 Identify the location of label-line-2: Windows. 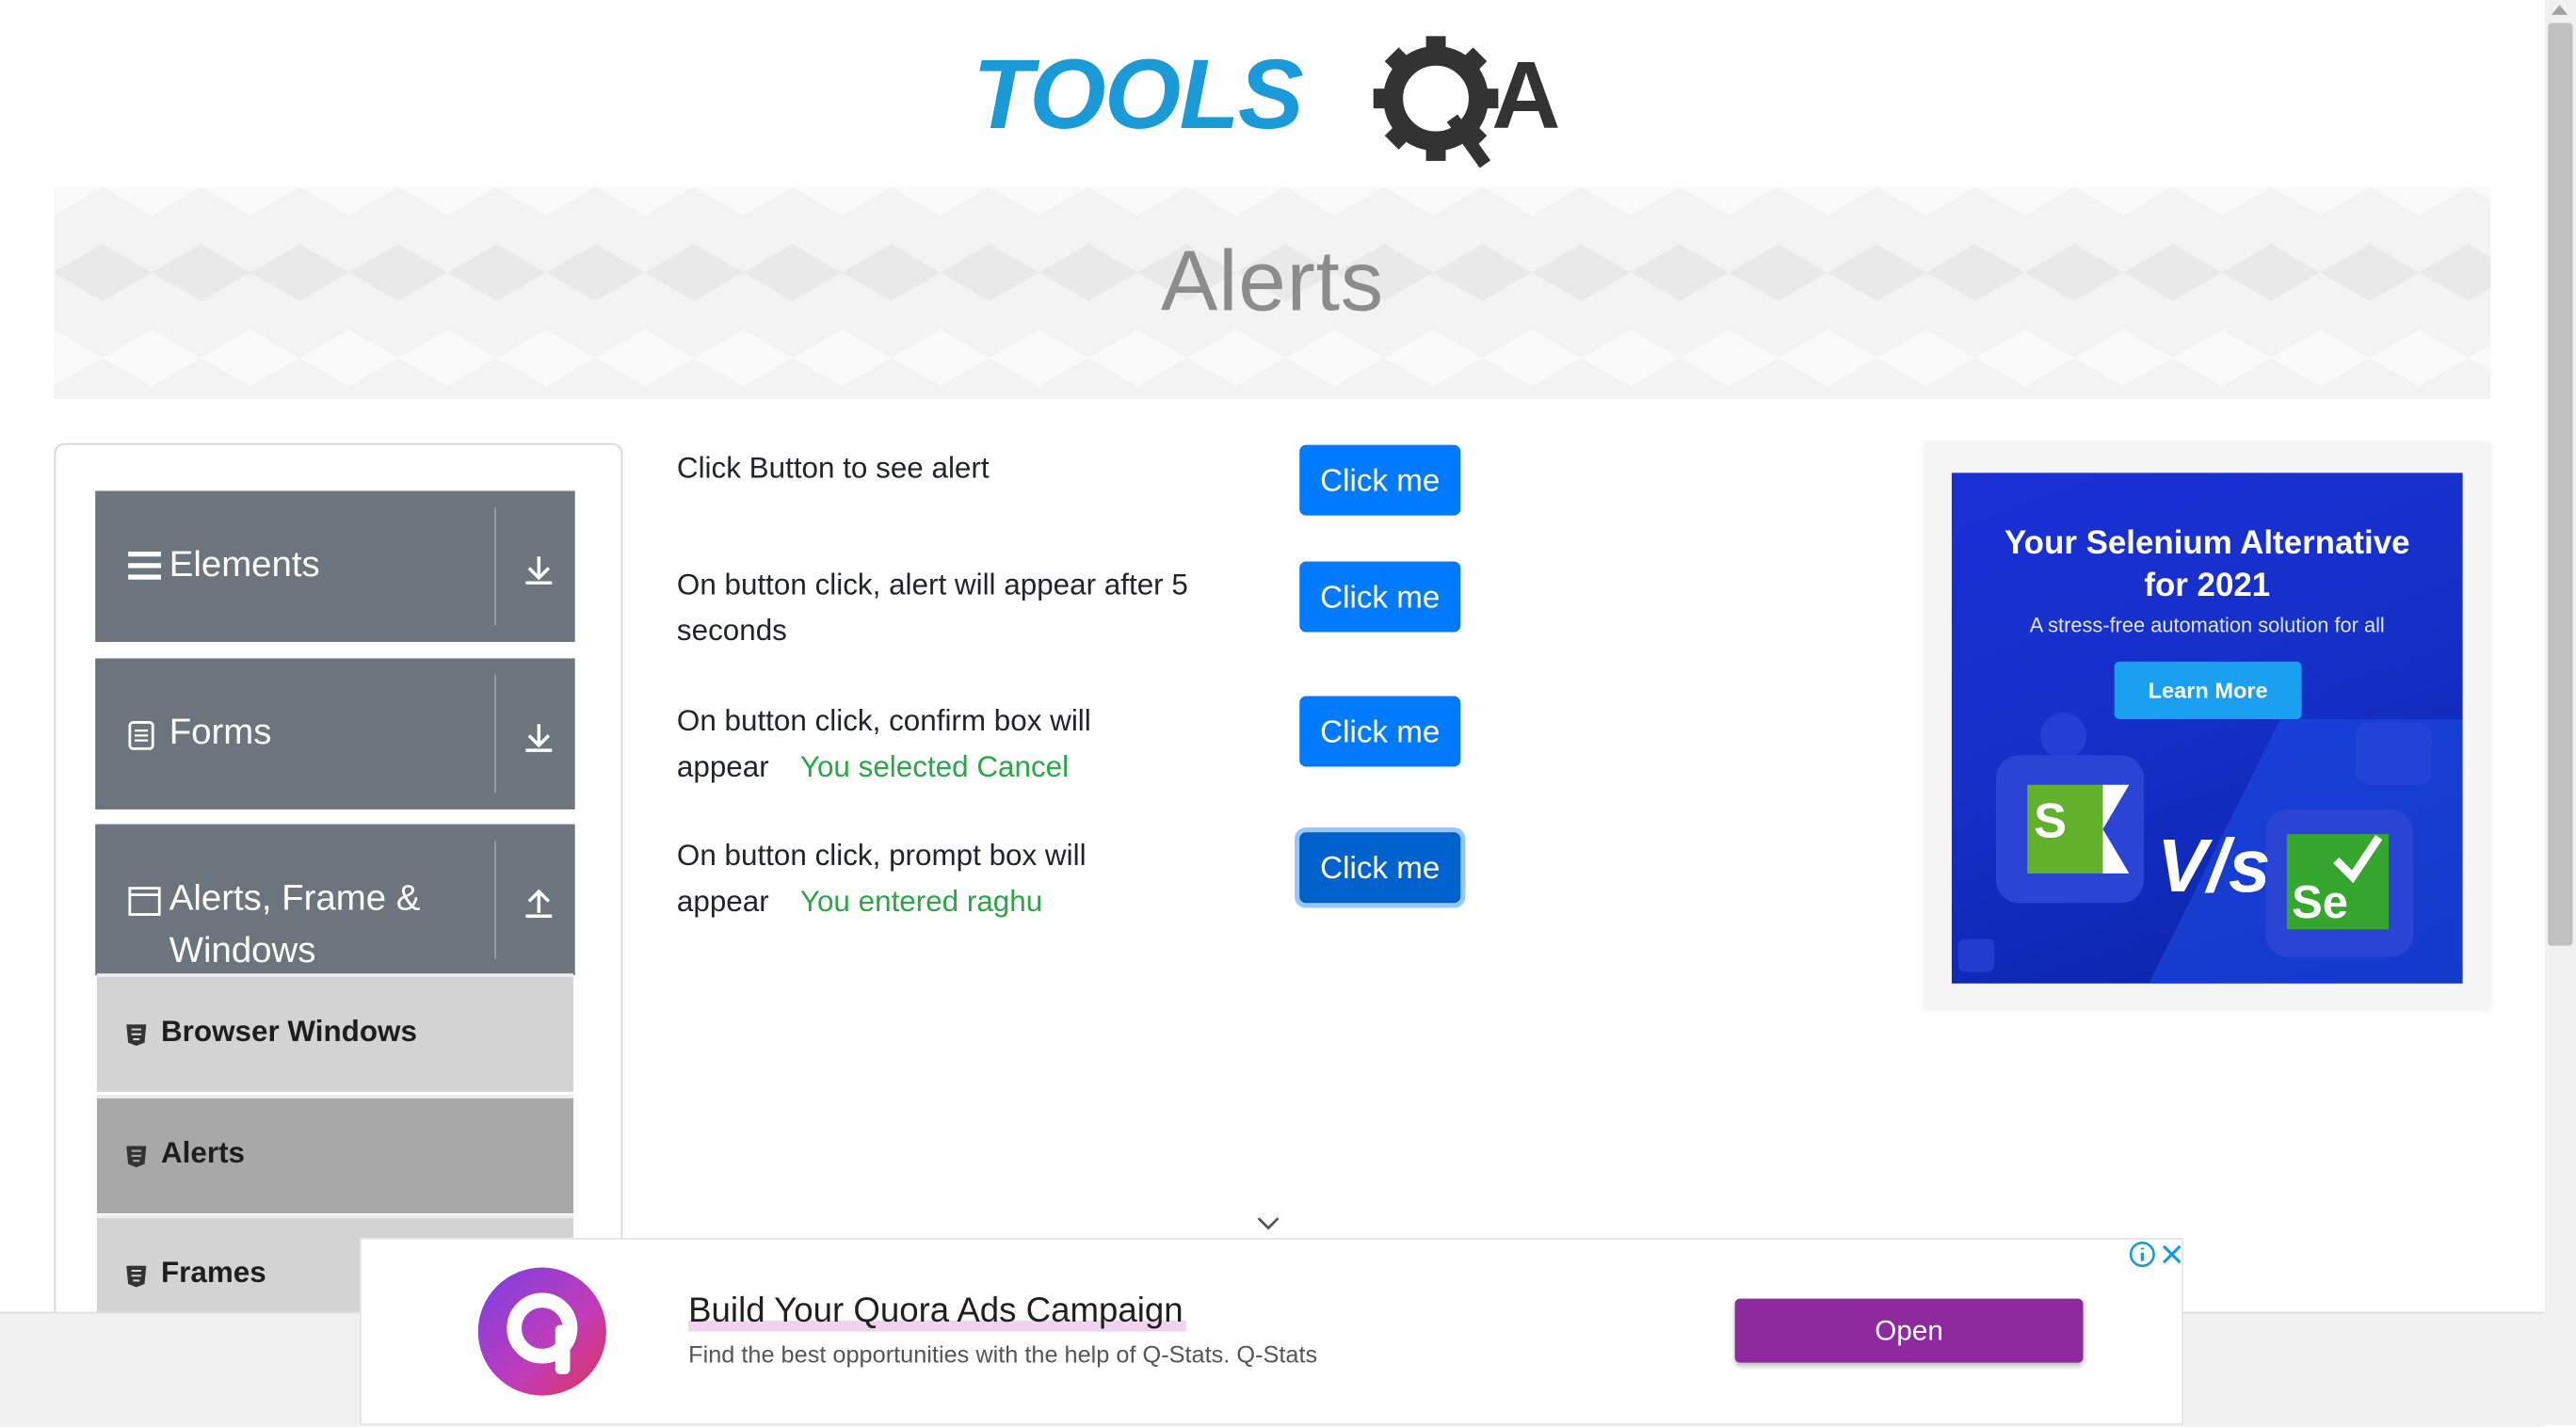
(242, 949).